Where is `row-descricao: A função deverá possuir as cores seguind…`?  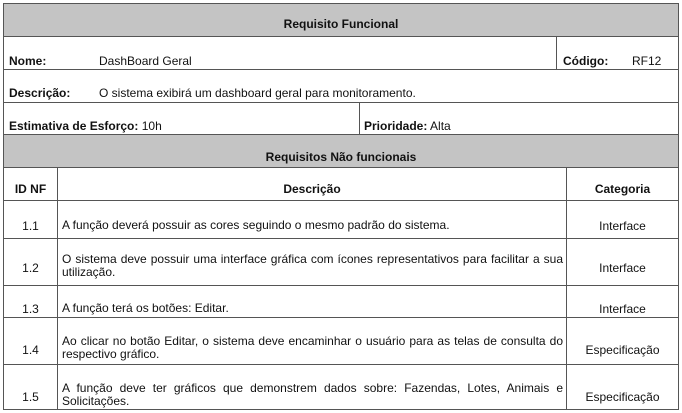 row-descricao: A função deverá possuir as cores seguind… is located at coordinates (311, 219).